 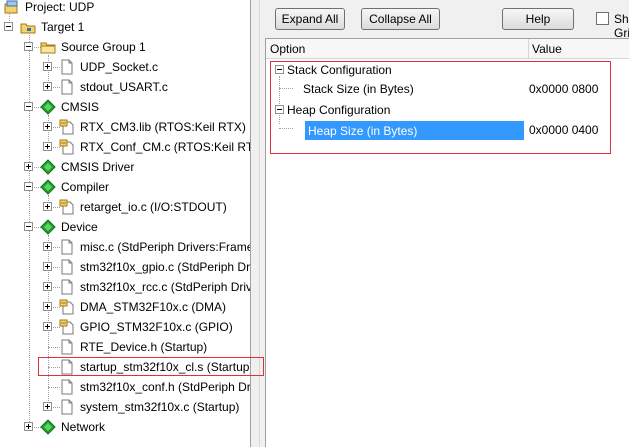 I want to click on tree-file-label: RTX_CM3.lib (RTOS:Keil RTX), so click(x=163, y=127).